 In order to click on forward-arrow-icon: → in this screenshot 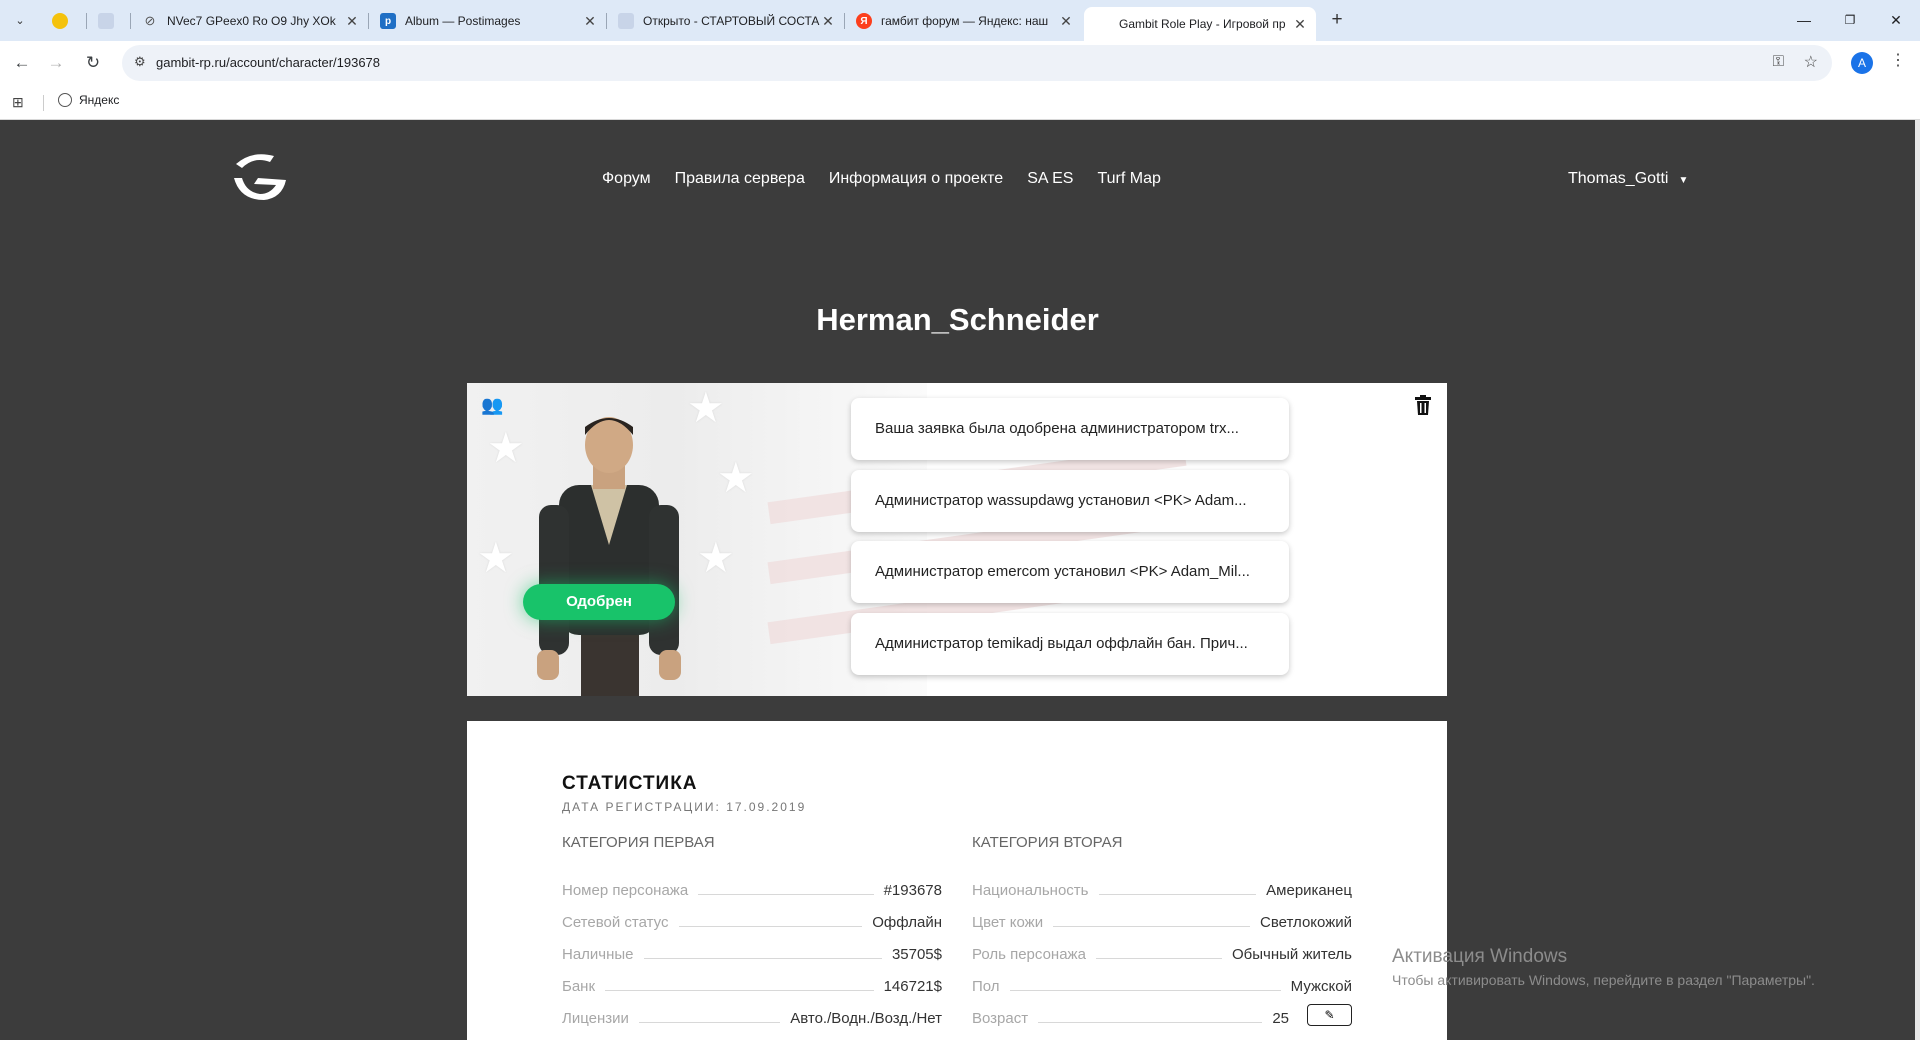, I will do `click(56, 63)`.